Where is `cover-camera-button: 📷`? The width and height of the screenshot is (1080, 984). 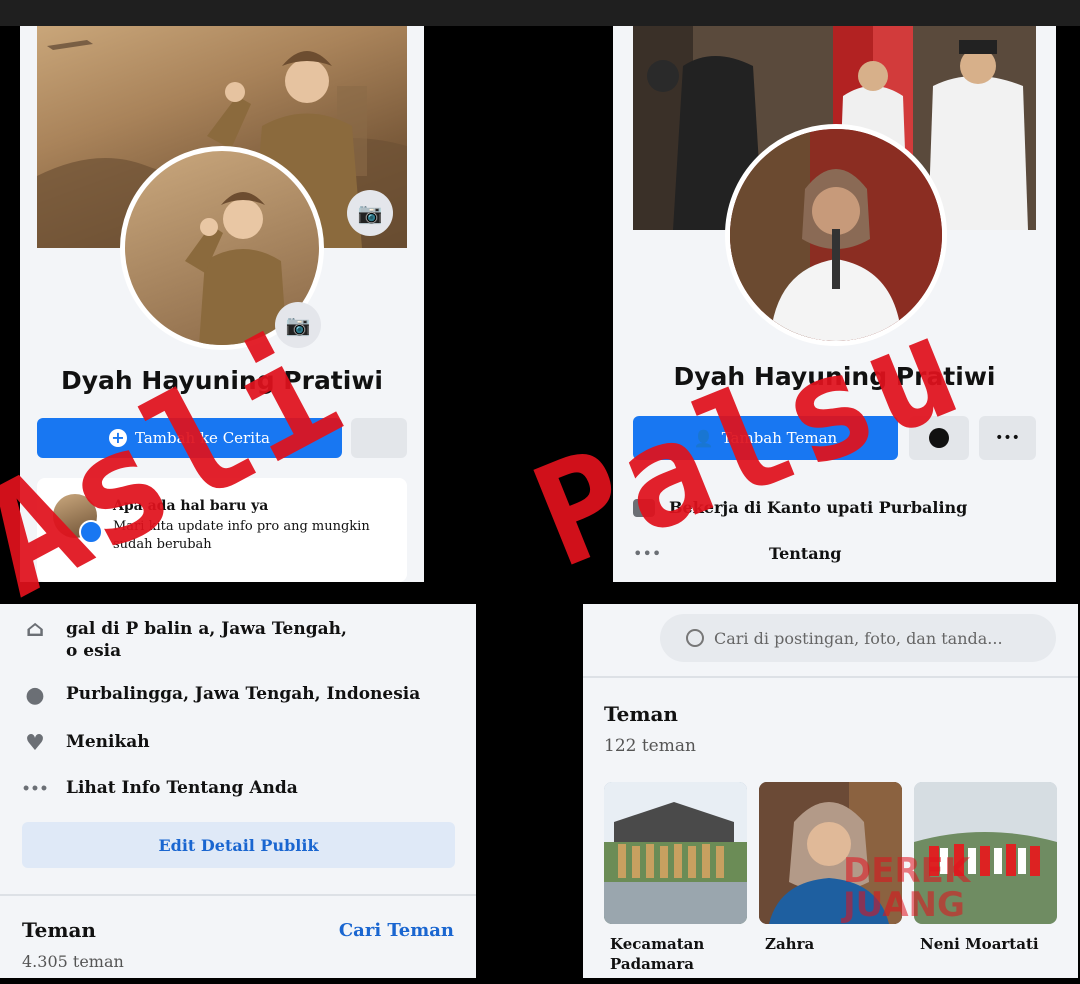
cover-camera-button: 📷 is located at coordinates (370, 213).